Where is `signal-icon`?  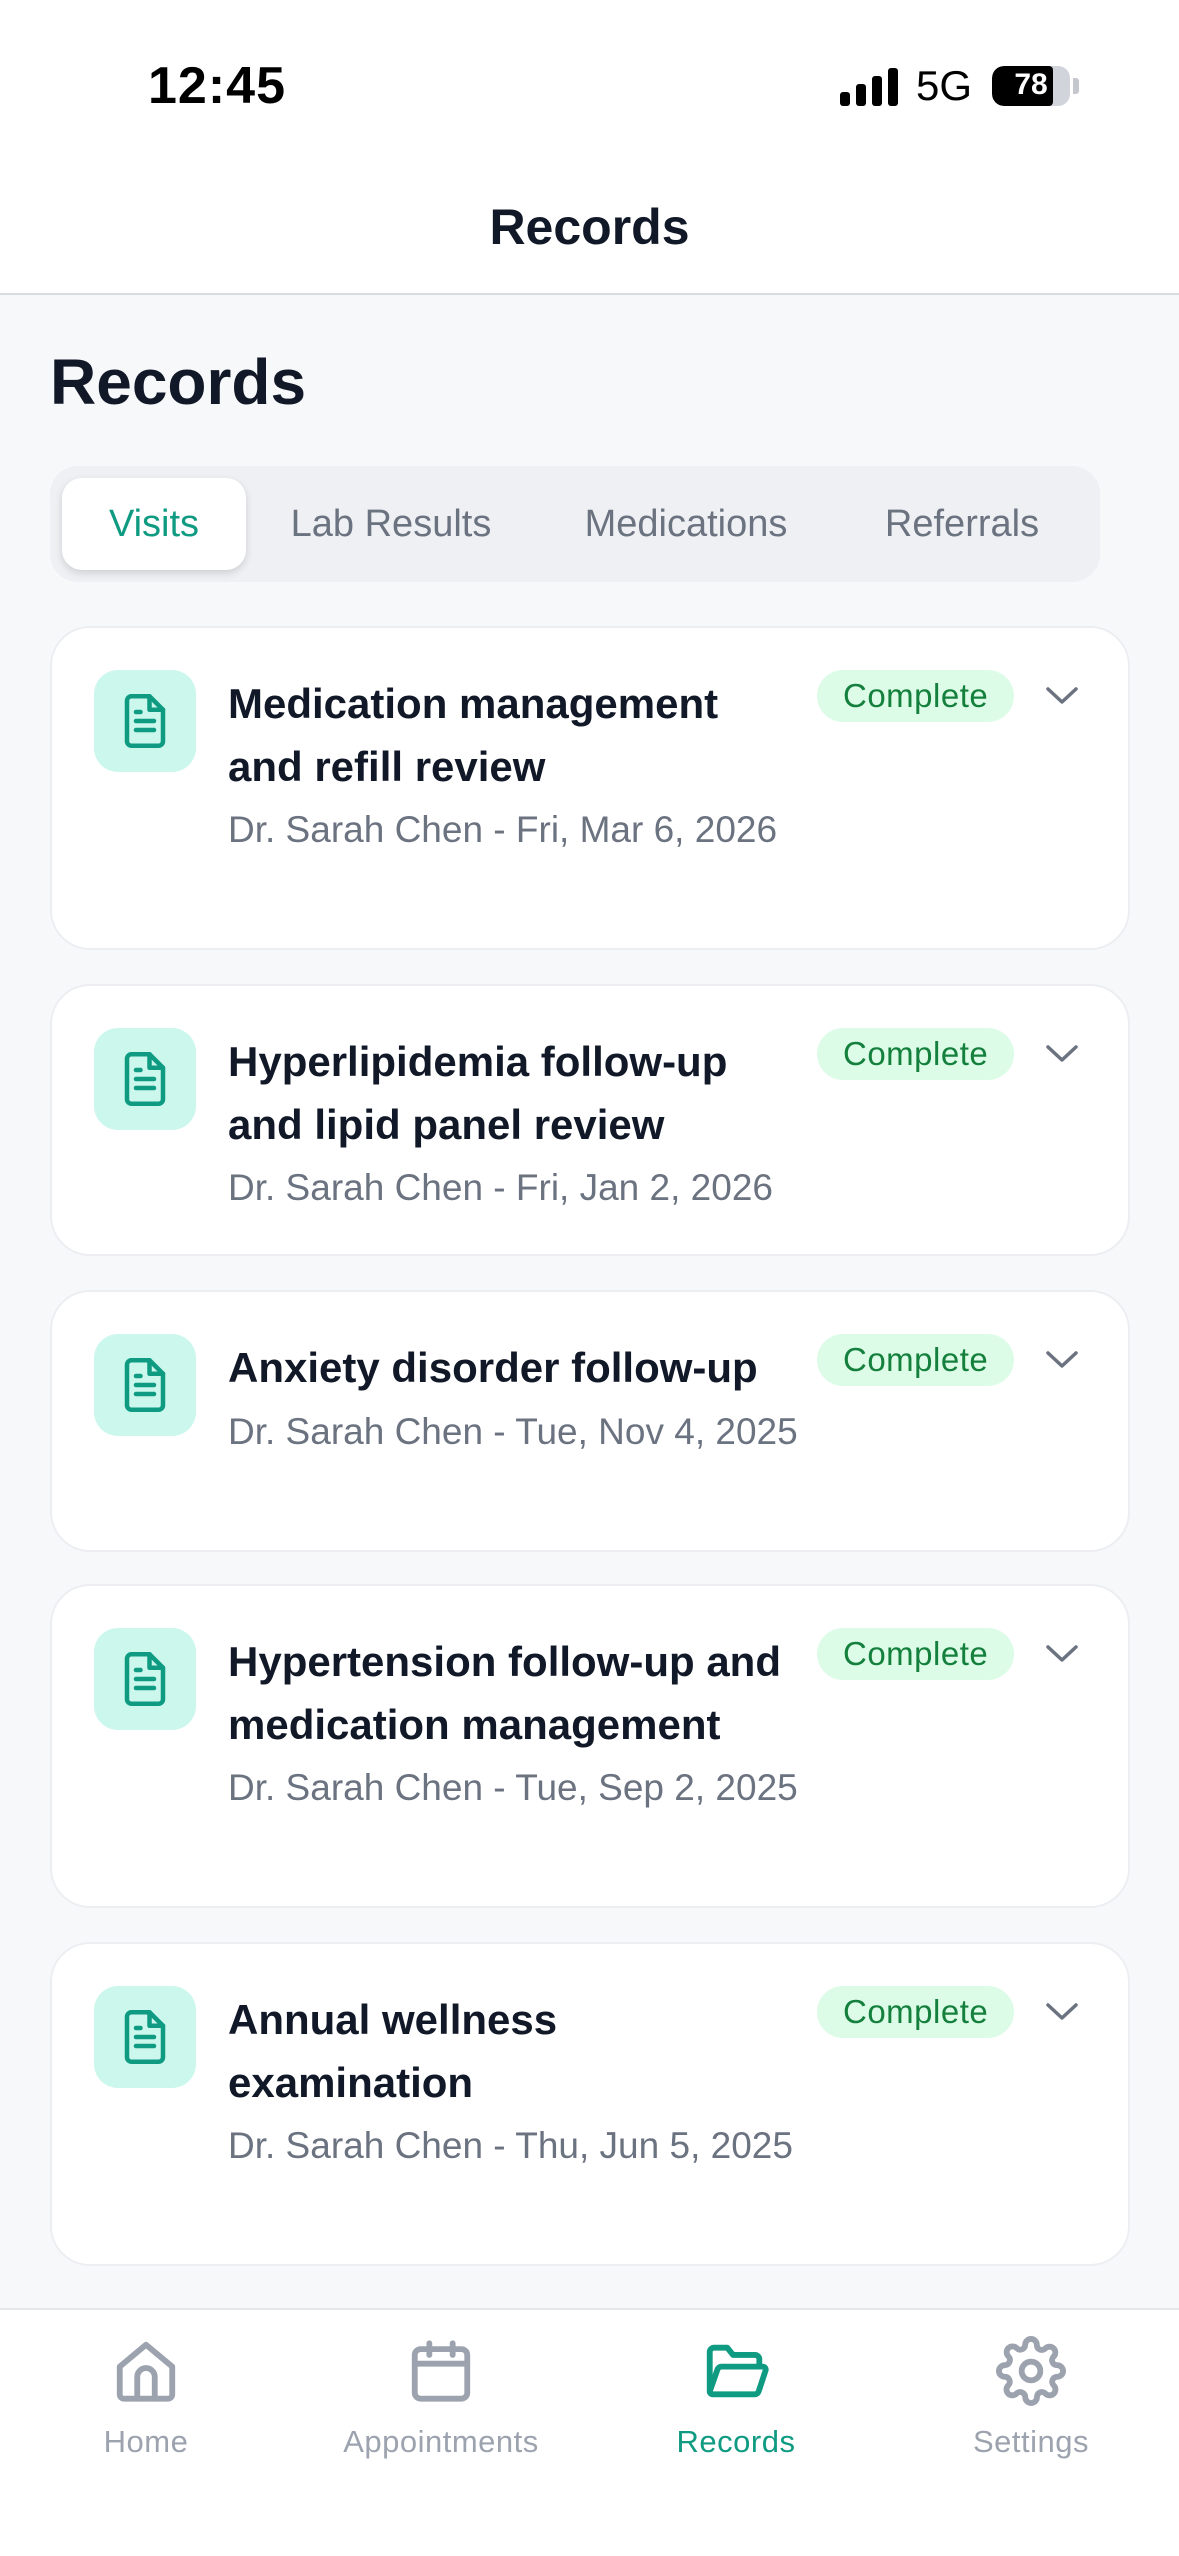 signal-icon is located at coordinates (868, 86).